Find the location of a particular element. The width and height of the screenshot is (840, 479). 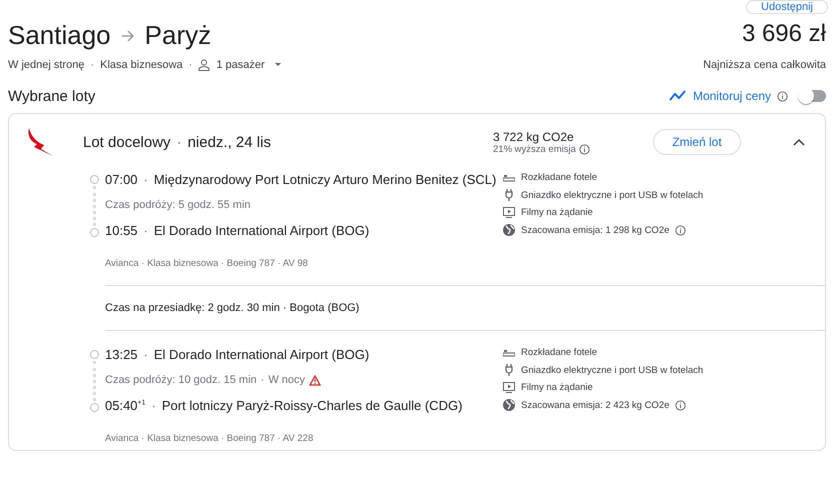

passenger-count: 1 pasażer is located at coordinates (240, 65).